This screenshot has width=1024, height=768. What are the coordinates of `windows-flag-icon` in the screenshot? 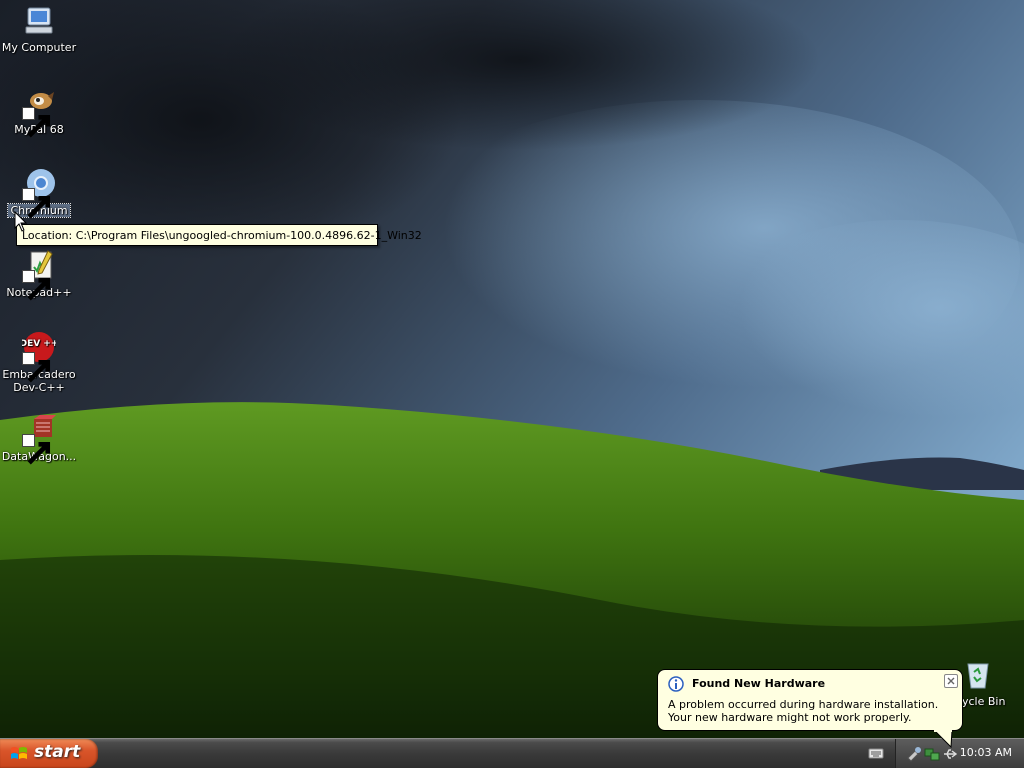 It's located at (19, 753).